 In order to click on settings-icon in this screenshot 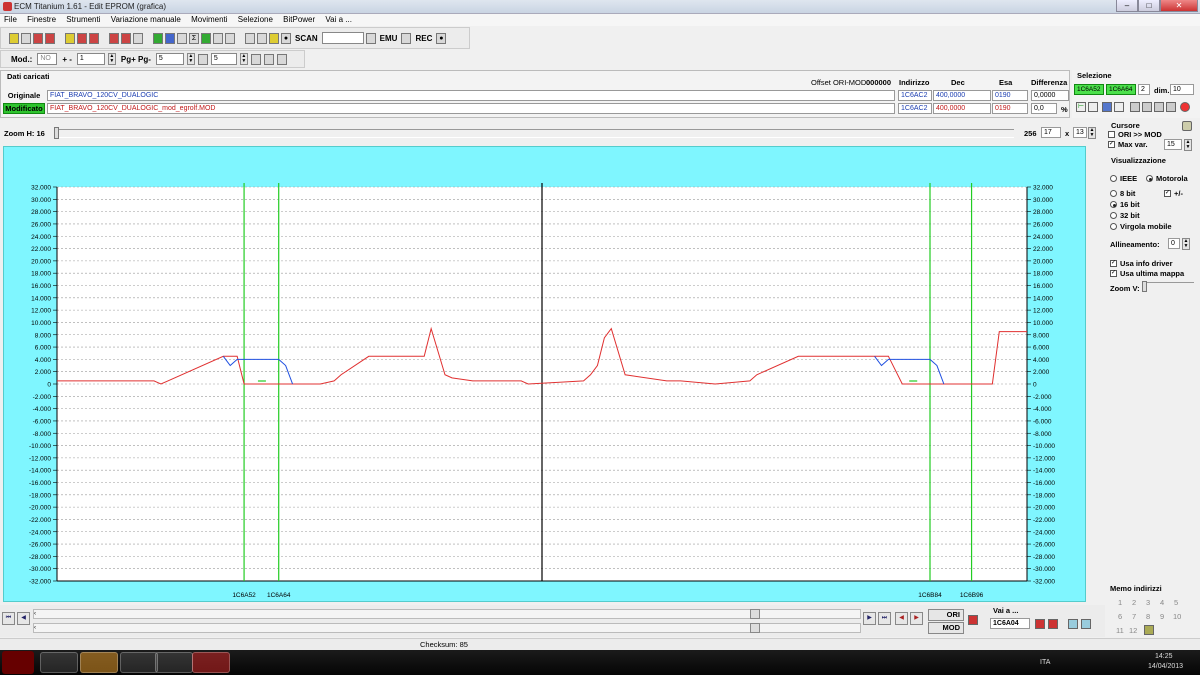, I will do `click(1187, 126)`.